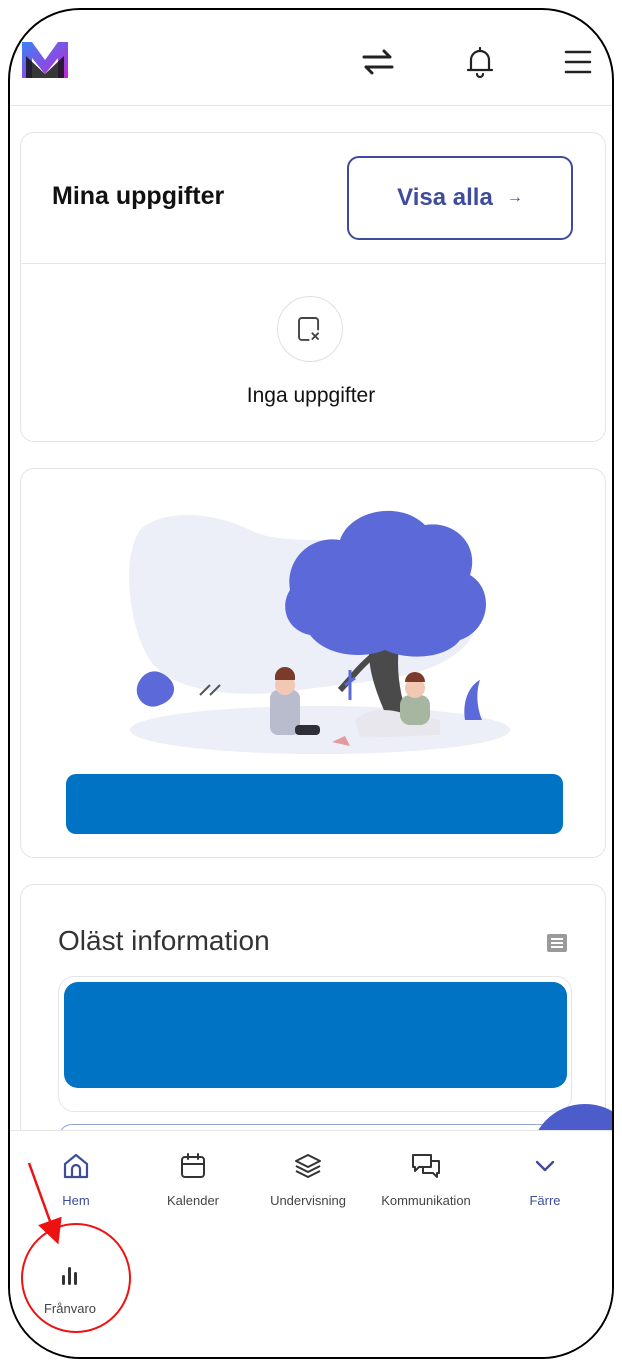 Image resolution: width=622 pixels, height=1367 pixels. I want to click on annotation-circle, so click(76, 1278).